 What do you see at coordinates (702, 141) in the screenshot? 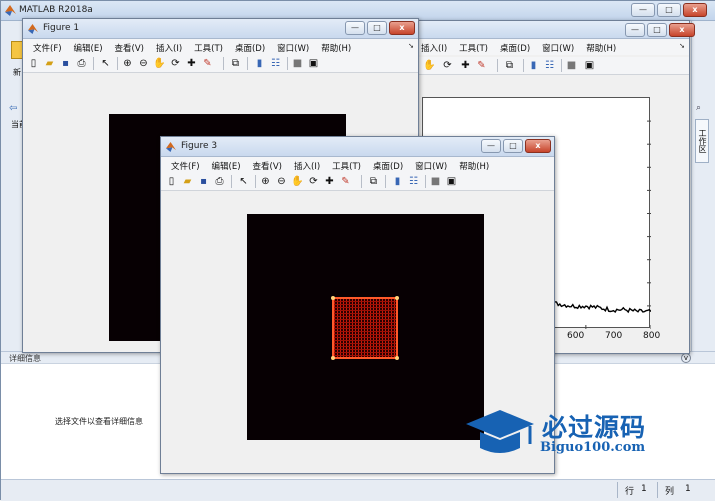
I see `workspace-tab: 工作区` at bounding box center [702, 141].